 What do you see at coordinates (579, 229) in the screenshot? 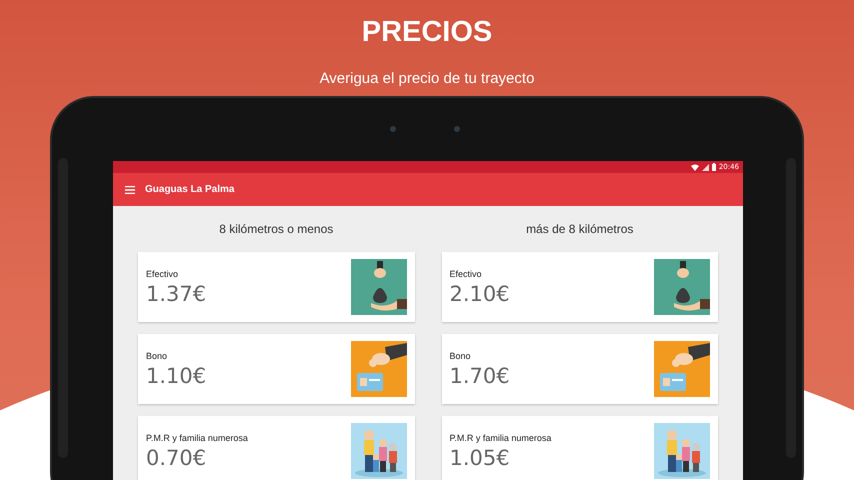
I see `column-heading: más de 8 kilómetros` at bounding box center [579, 229].